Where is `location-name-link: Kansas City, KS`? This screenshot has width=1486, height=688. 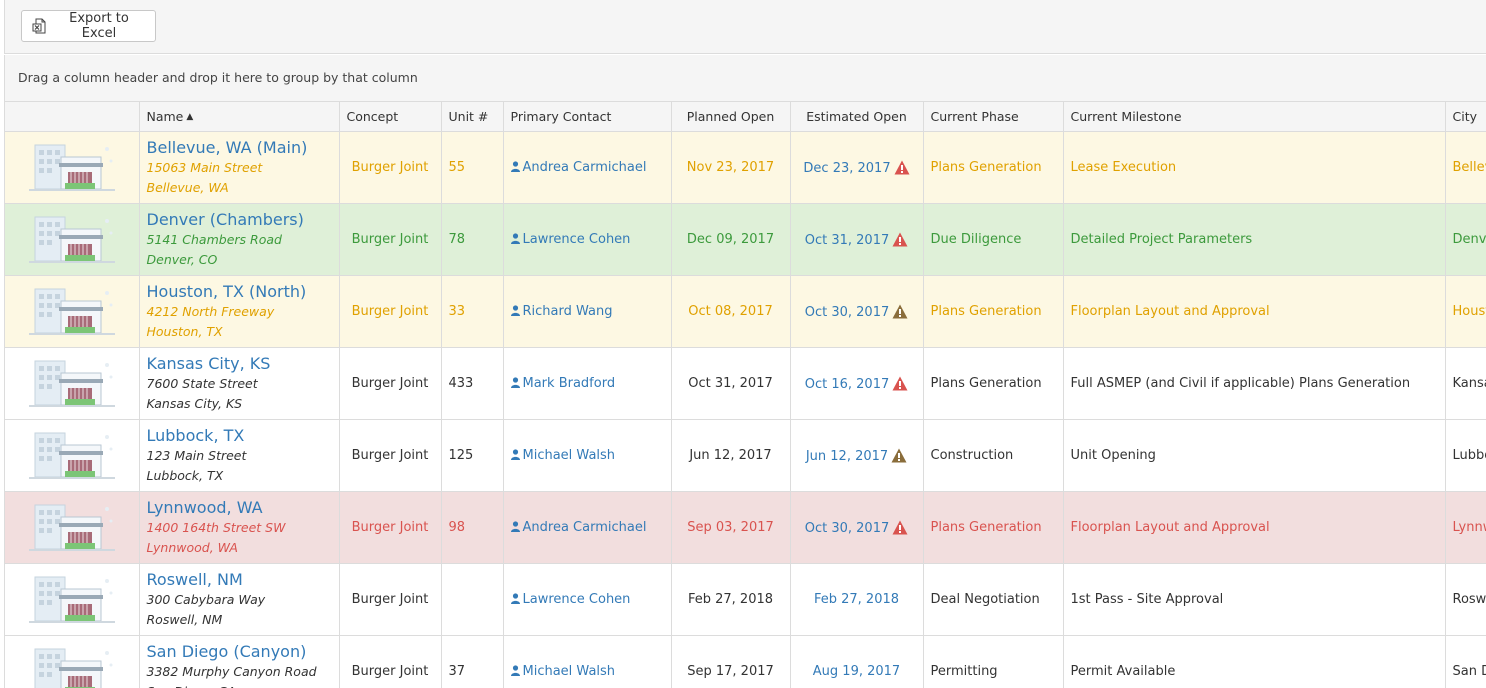 location-name-link: Kansas City, KS is located at coordinates (239, 364).